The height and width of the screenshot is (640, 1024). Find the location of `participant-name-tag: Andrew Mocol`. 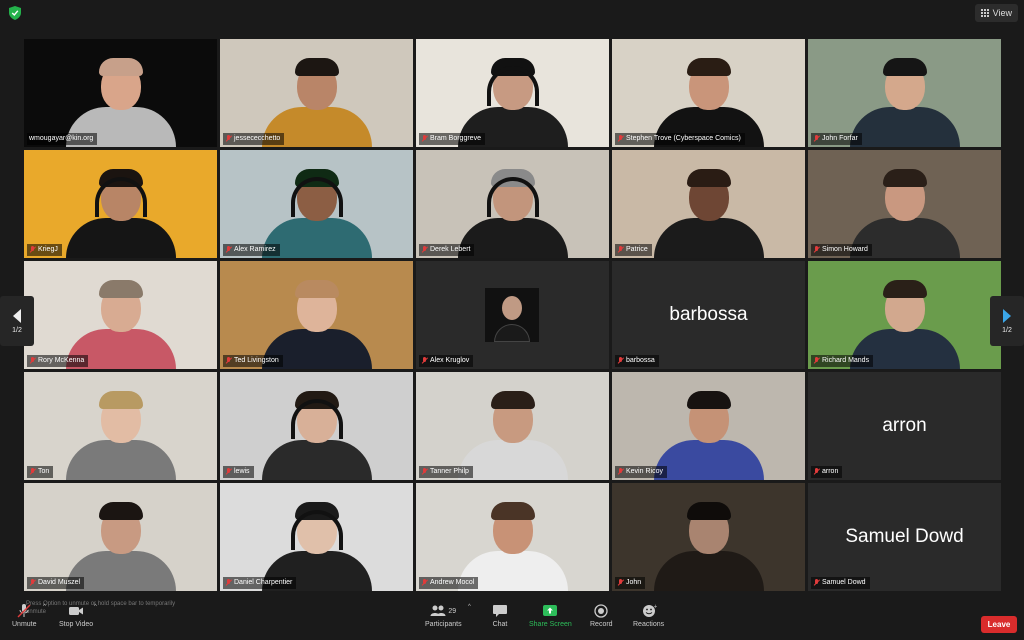

participant-name-tag: Andrew Mocol is located at coordinates (449, 583).